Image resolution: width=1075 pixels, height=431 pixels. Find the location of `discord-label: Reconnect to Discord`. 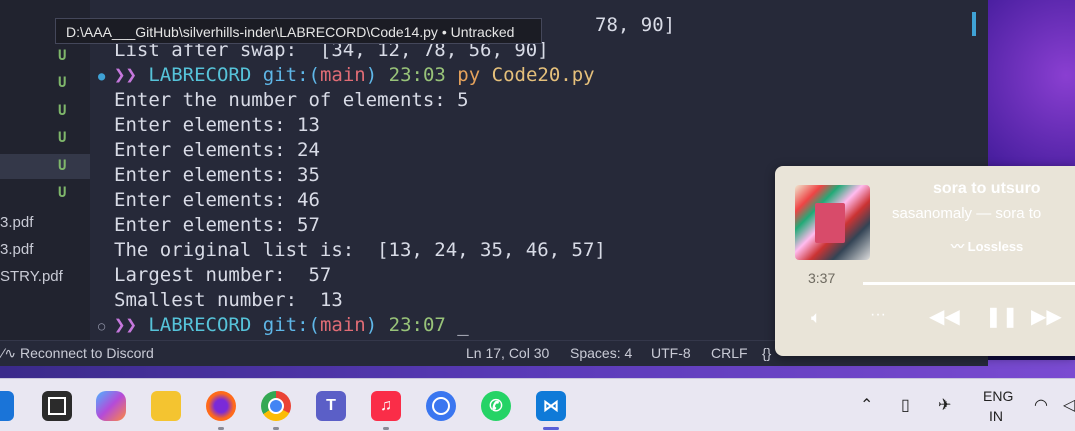

discord-label: Reconnect to Discord is located at coordinates (86, 353).